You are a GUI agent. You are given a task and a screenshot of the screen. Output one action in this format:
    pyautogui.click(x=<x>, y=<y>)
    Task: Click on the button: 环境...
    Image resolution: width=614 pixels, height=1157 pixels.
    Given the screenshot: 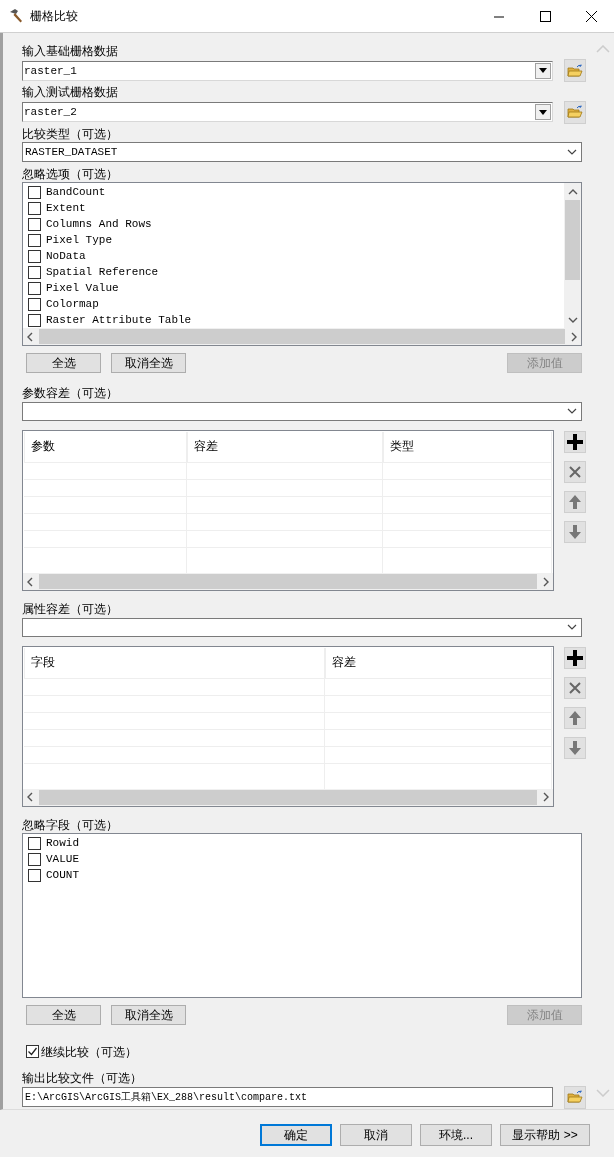 What is the action you would take?
    pyautogui.click(x=456, y=1134)
    